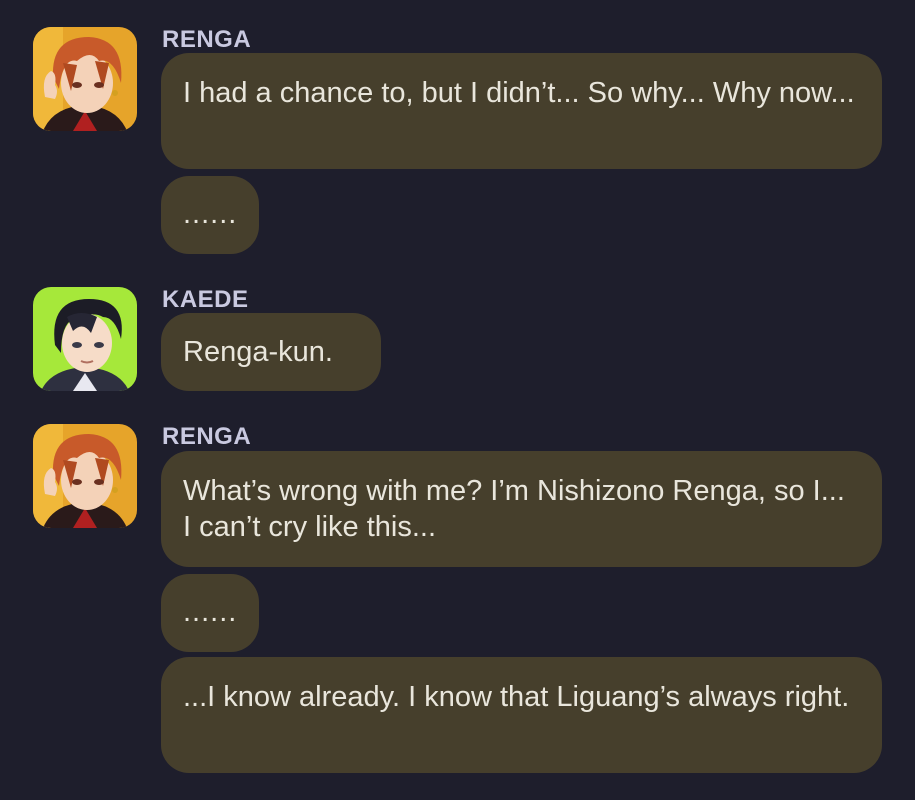  I want to click on kaede-avatar, so click(85, 339).